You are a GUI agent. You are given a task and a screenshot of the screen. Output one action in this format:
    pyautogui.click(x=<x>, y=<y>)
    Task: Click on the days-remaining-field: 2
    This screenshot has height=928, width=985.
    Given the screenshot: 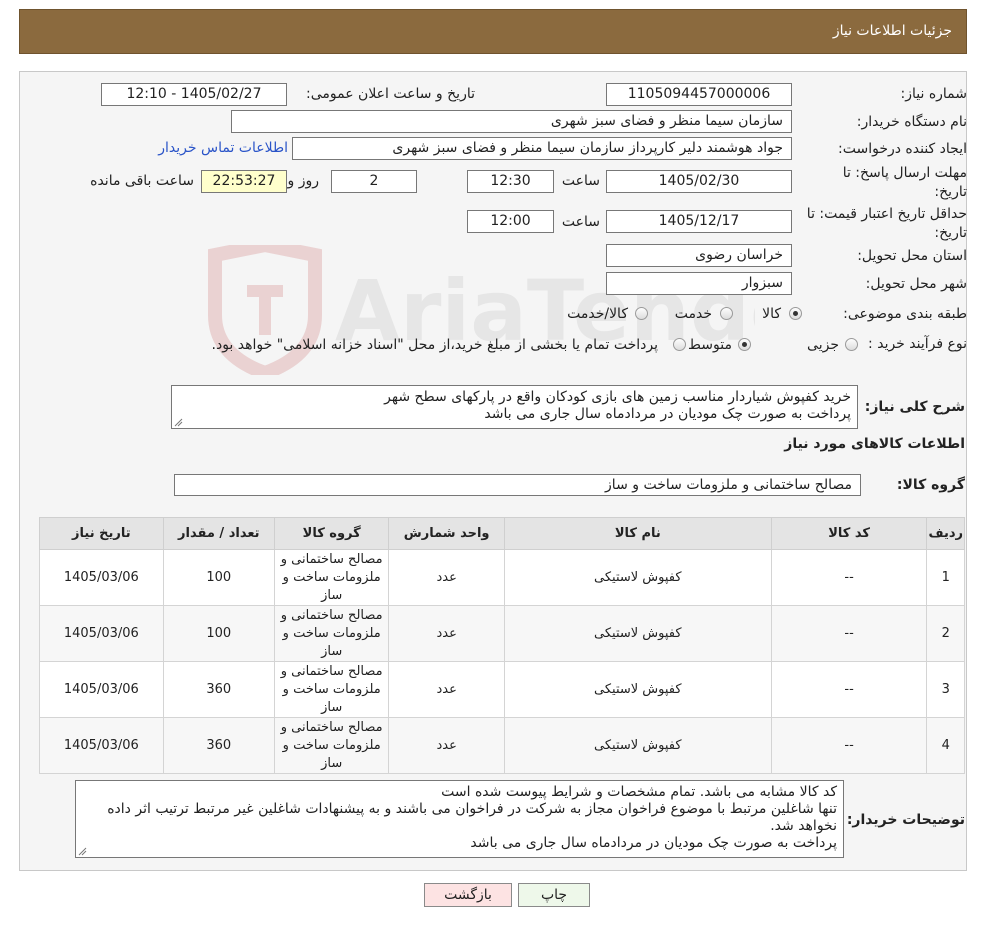 What is the action you would take?
    pyautogui.click(x=374, y=181)
    